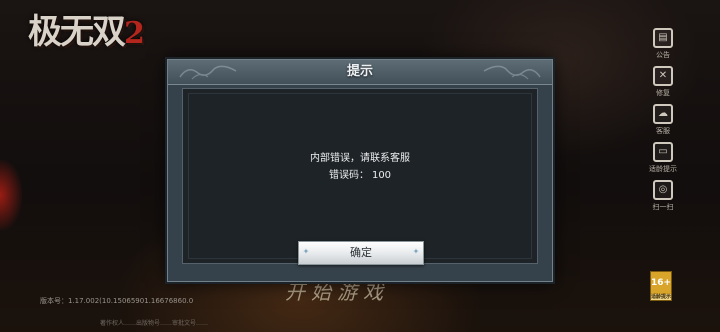  What do you see at coordinates (661, 283) in the screenshot?
I see `age-rating-value: 16+` at bounding box center [661, 283].